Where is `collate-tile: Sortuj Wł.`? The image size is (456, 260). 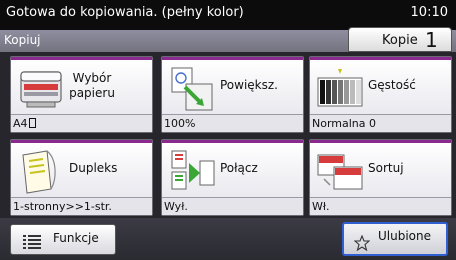 collate-tile: Sortuj Wł. is located at coordinates (380, 177).